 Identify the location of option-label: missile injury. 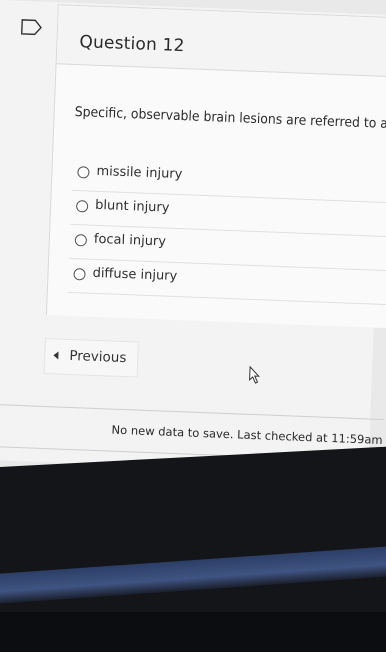
(139, 173).